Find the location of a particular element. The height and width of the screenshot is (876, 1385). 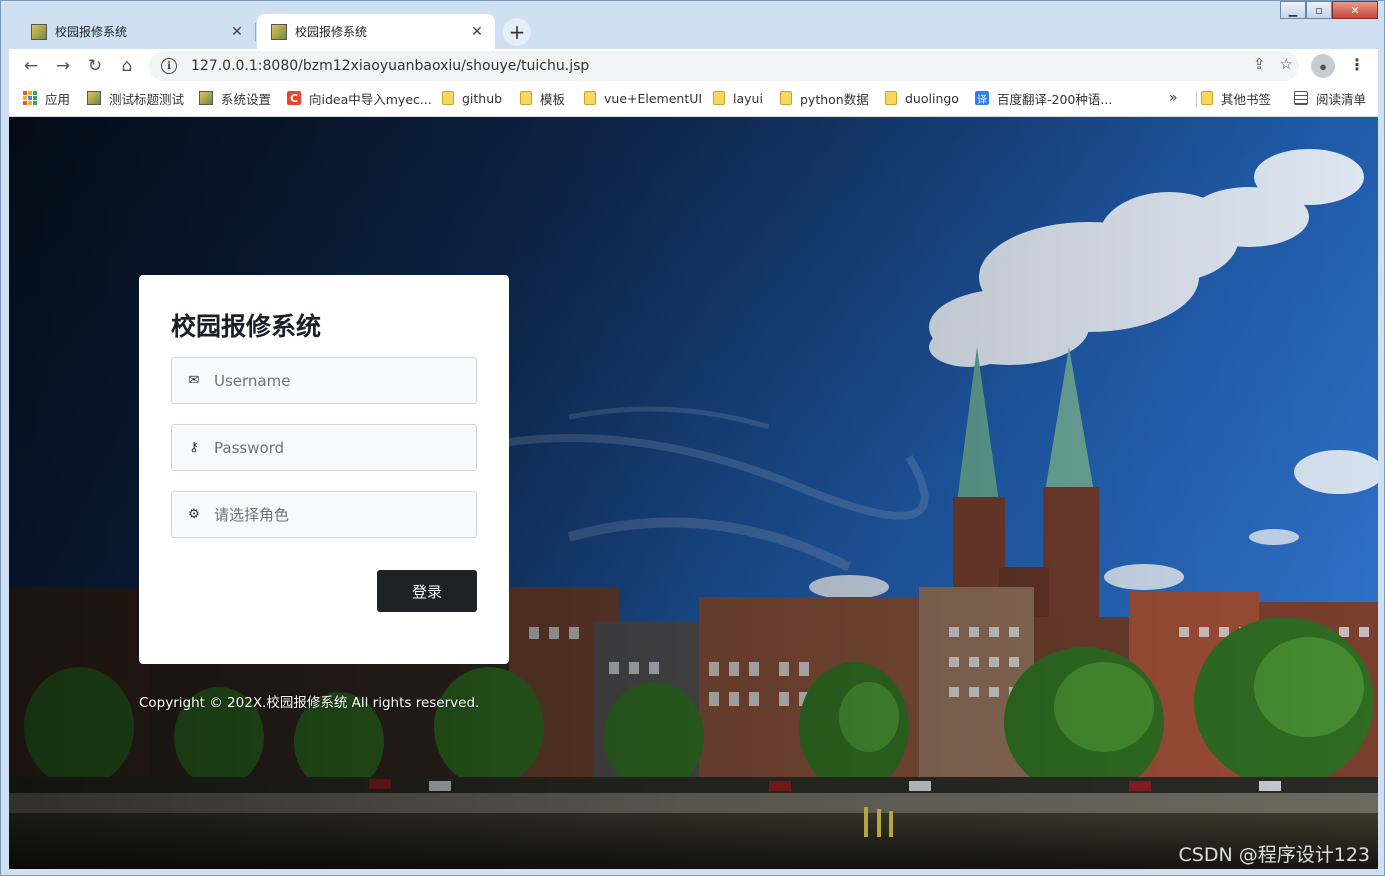

password-field: ⚷ is located at coordinates (324, 447).